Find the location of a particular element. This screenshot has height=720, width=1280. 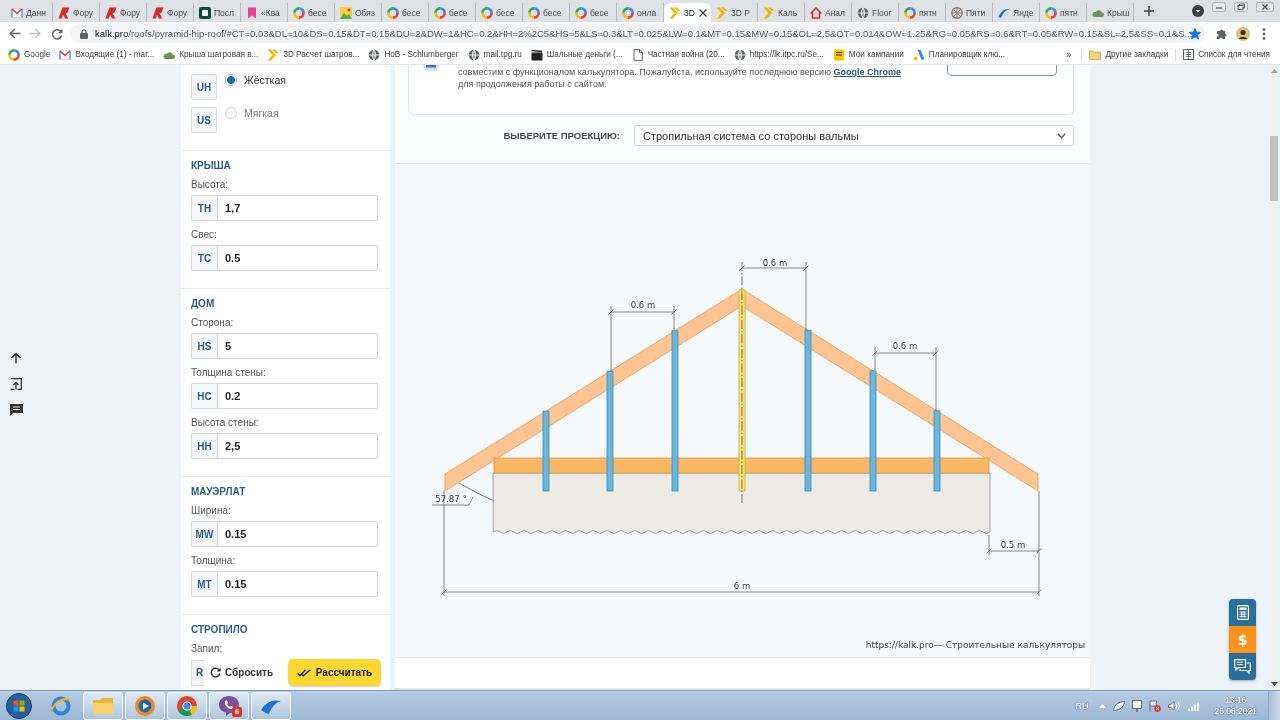

field-code: TC is located at coordinates (204, 258).